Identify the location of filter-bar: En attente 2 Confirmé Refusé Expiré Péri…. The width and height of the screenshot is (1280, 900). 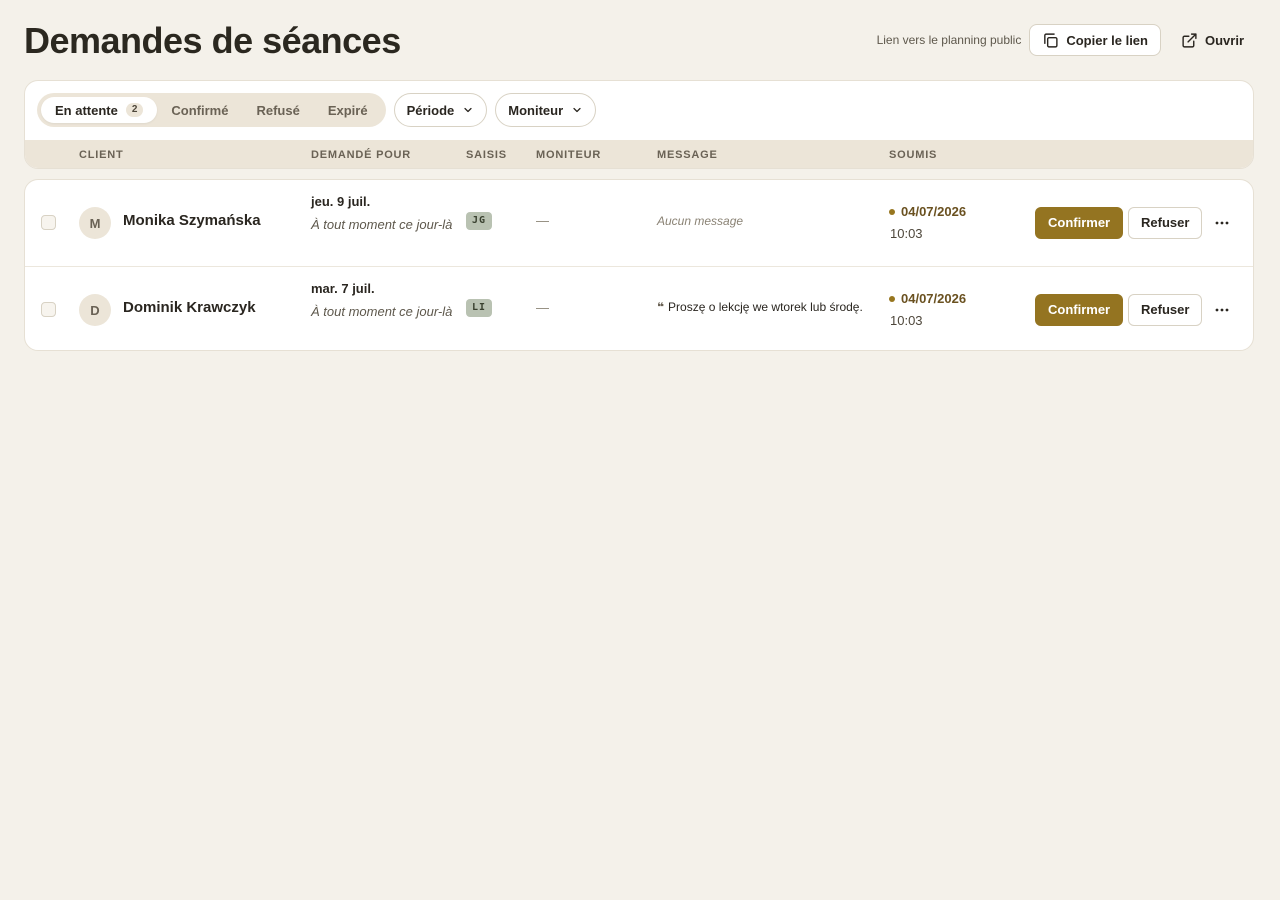
(317, 110).